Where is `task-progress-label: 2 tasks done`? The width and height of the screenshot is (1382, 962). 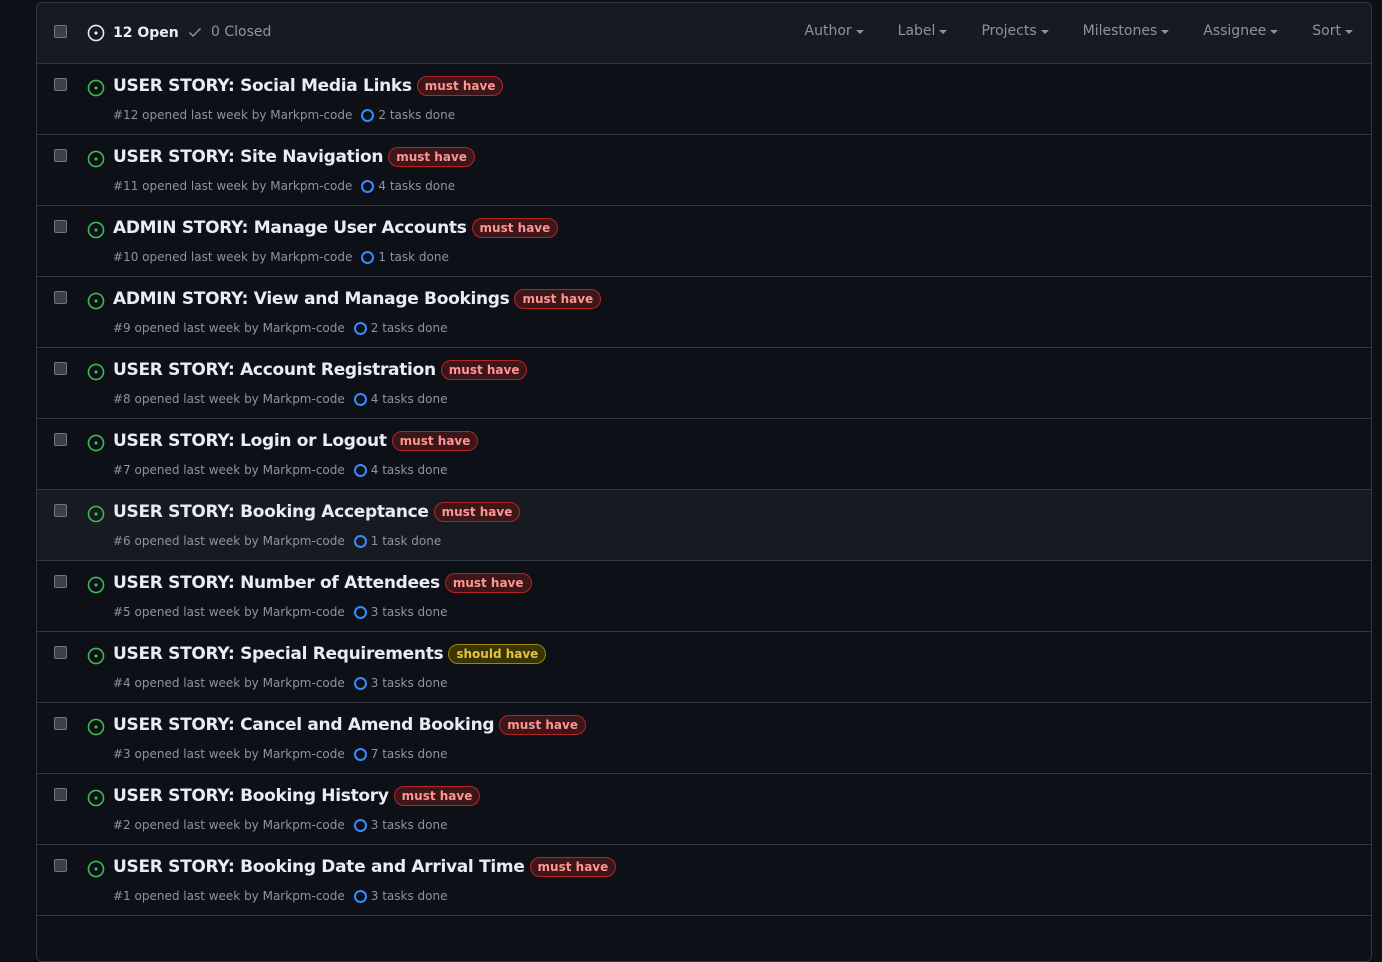 task-progress-label: 2 tasks done is located at coordinates (409, 328).